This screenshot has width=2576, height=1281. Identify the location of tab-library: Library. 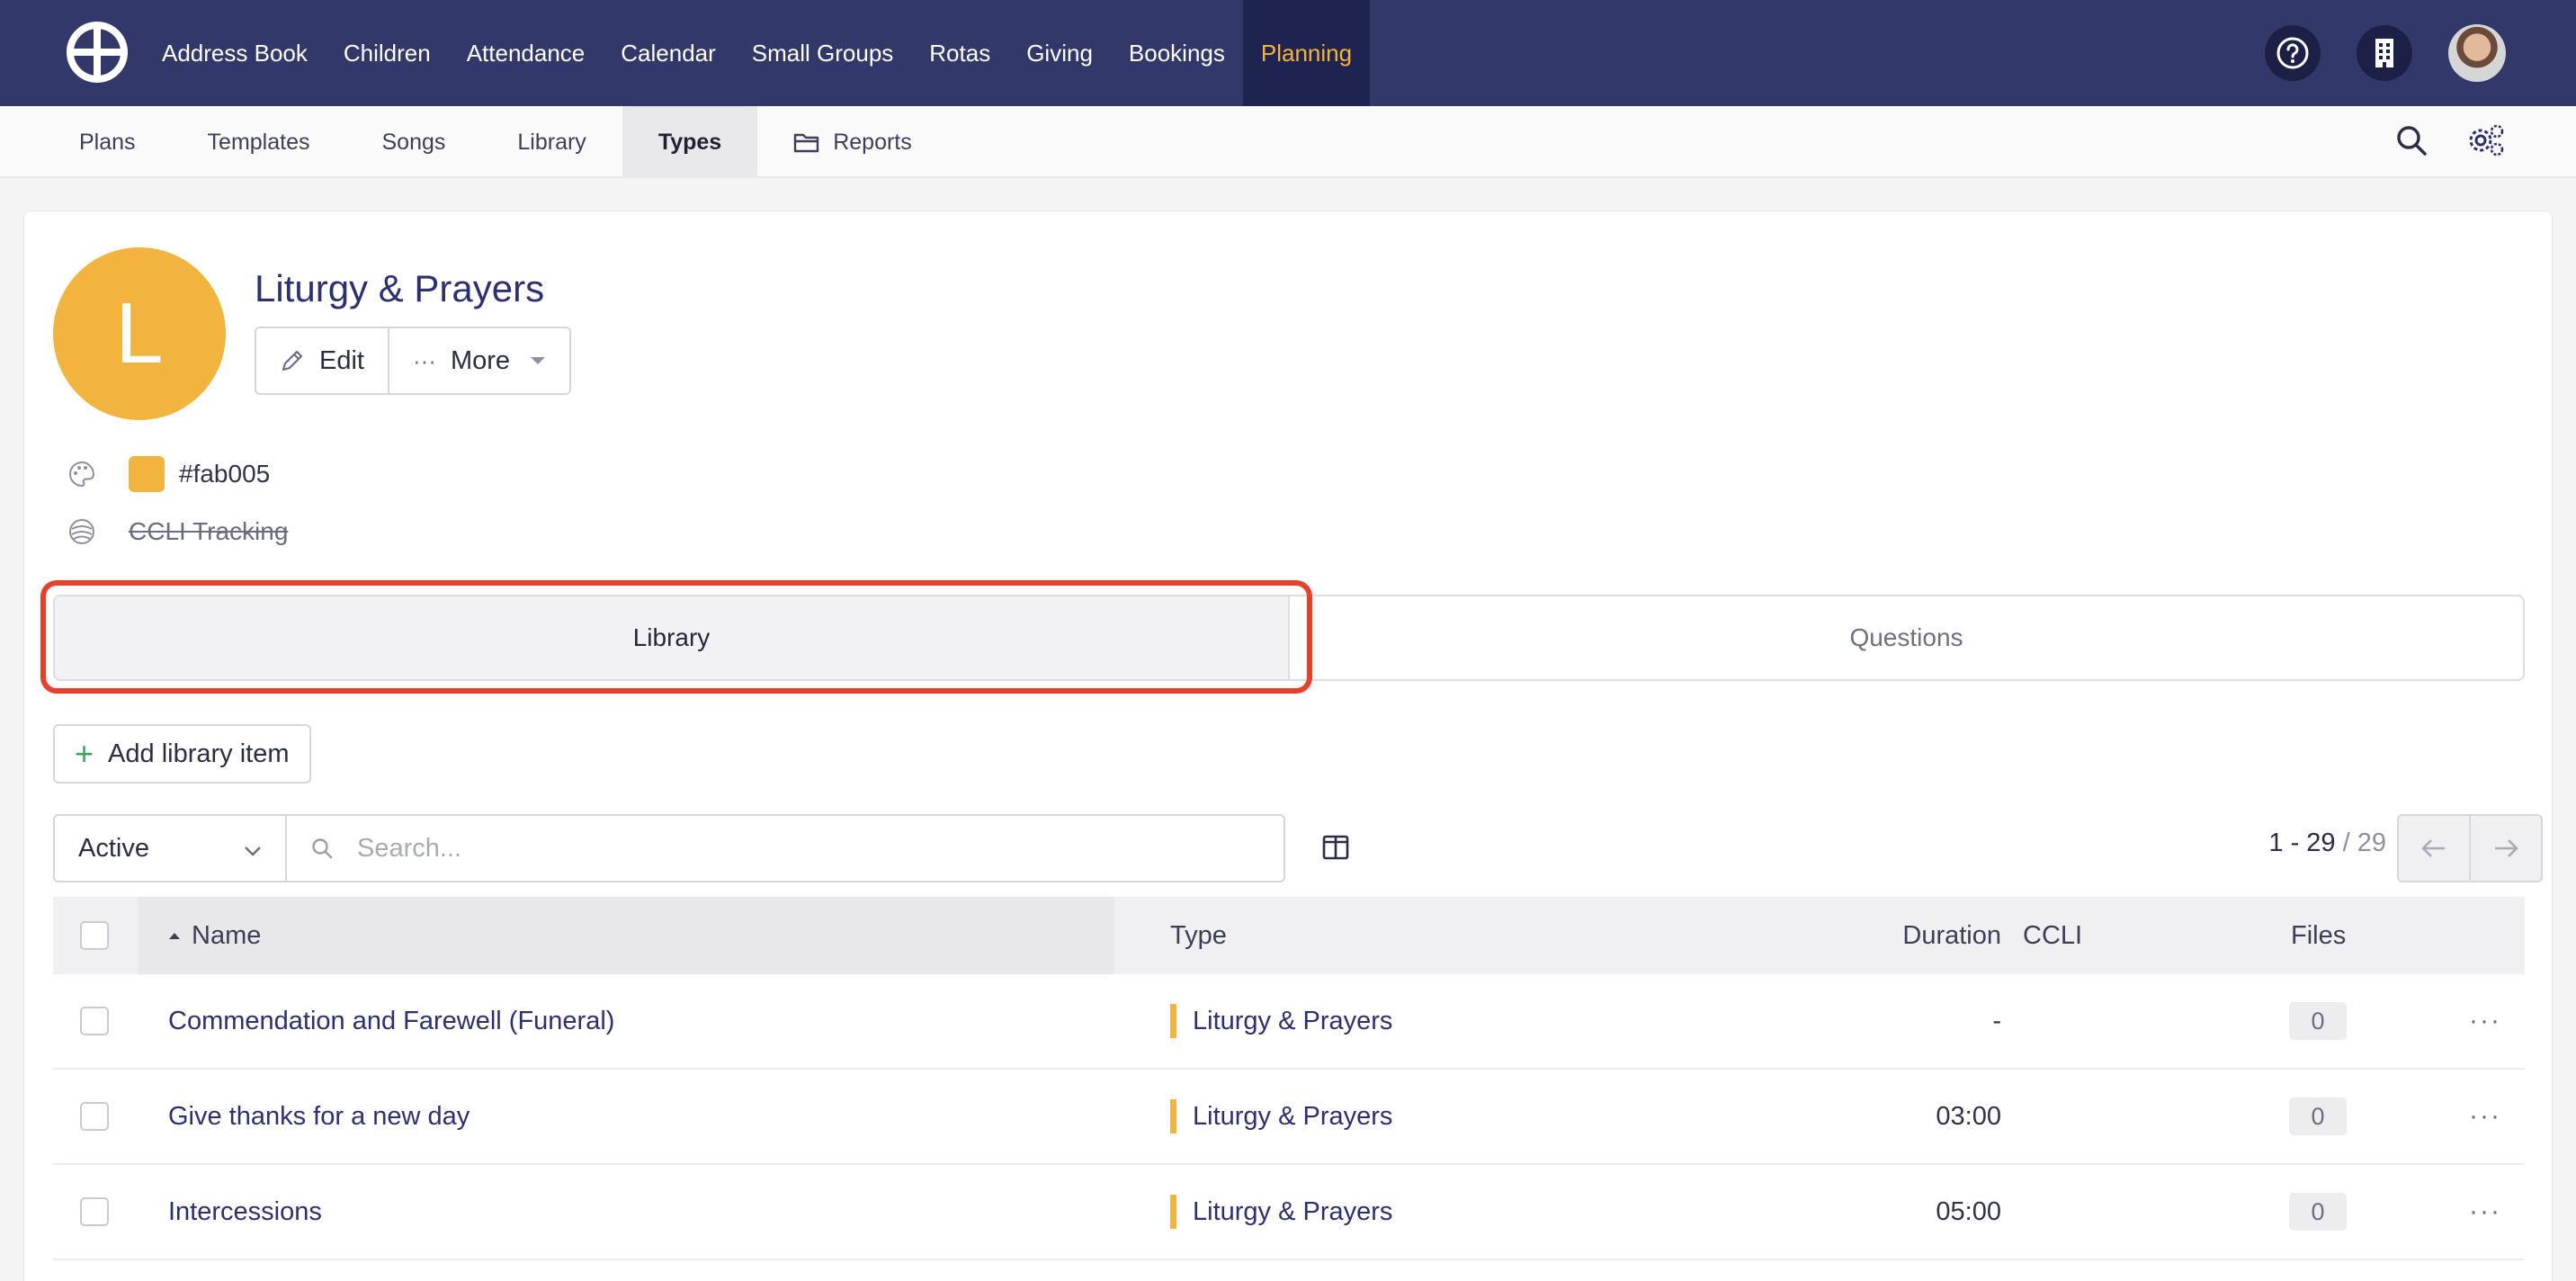
(672, 637).